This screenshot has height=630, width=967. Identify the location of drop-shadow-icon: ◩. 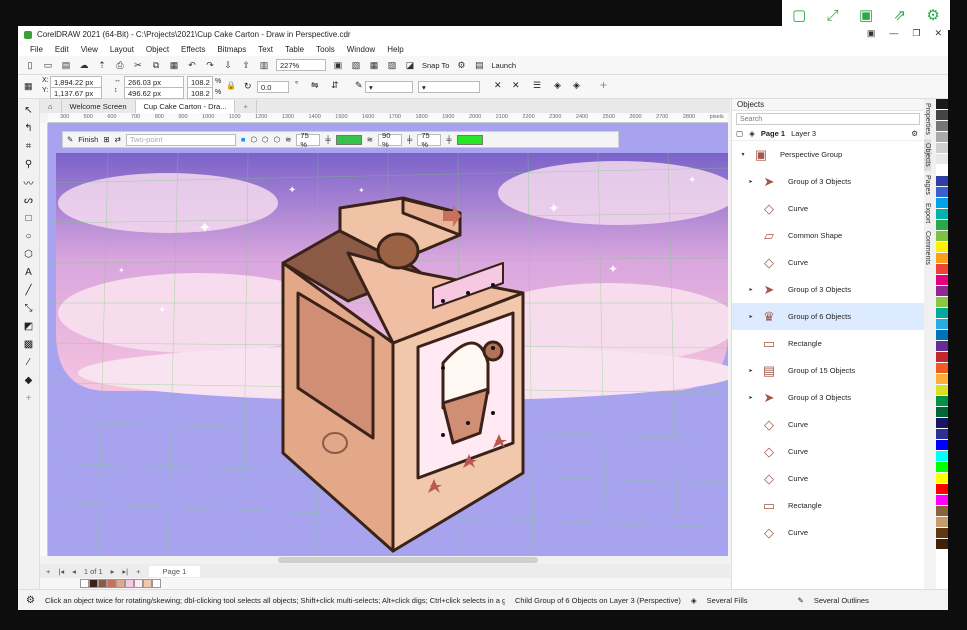
(29, 326).